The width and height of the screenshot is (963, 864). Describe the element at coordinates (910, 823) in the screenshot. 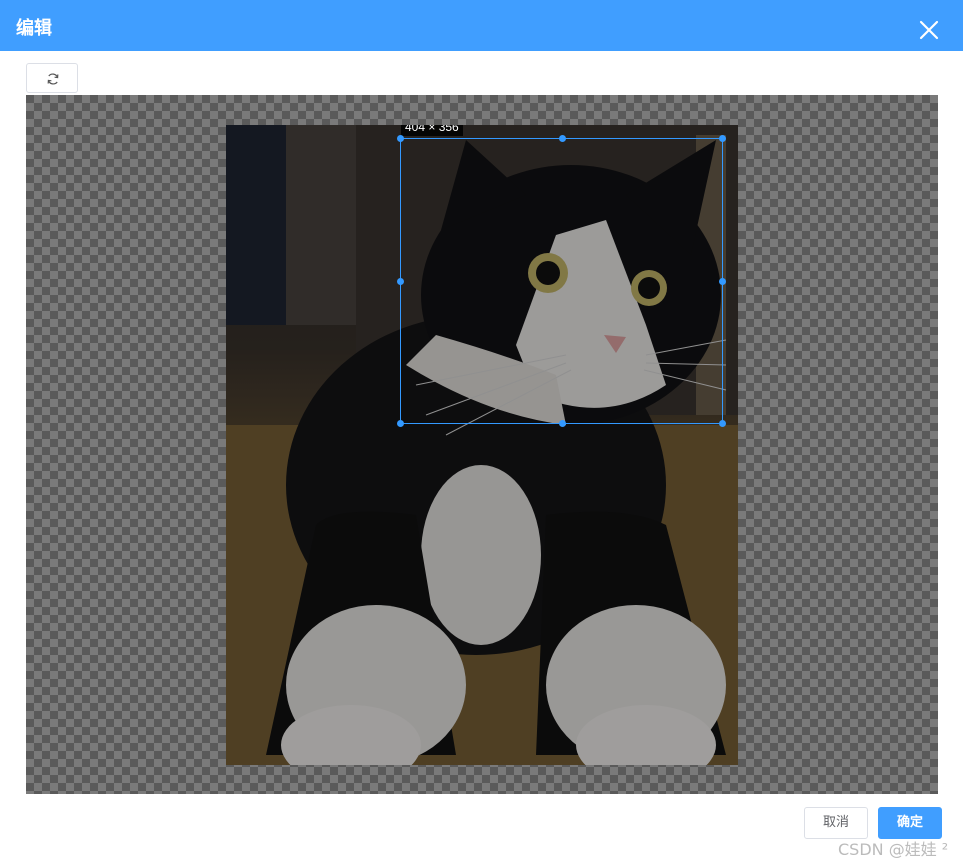

I see `confirm-button: 确定` at that location.